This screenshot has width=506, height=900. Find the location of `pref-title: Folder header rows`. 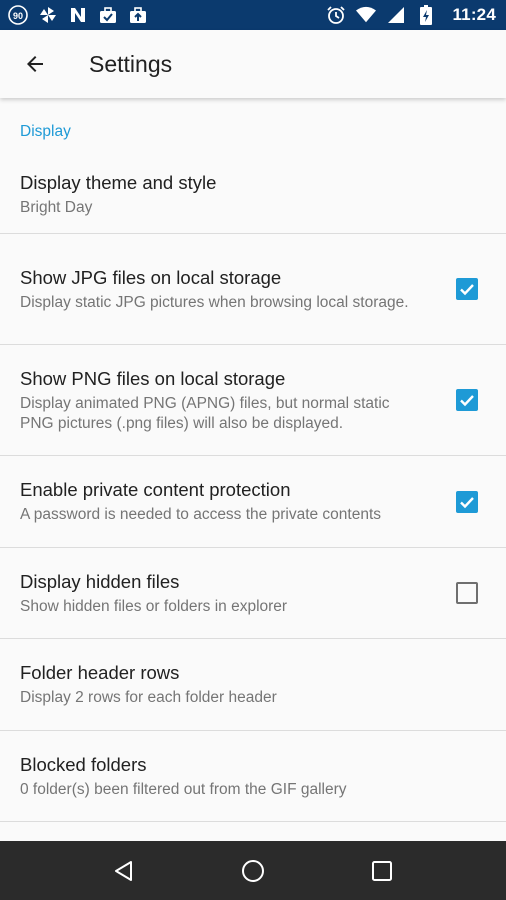

pref-title: Folder header rows is located at coordinates (100, 672).